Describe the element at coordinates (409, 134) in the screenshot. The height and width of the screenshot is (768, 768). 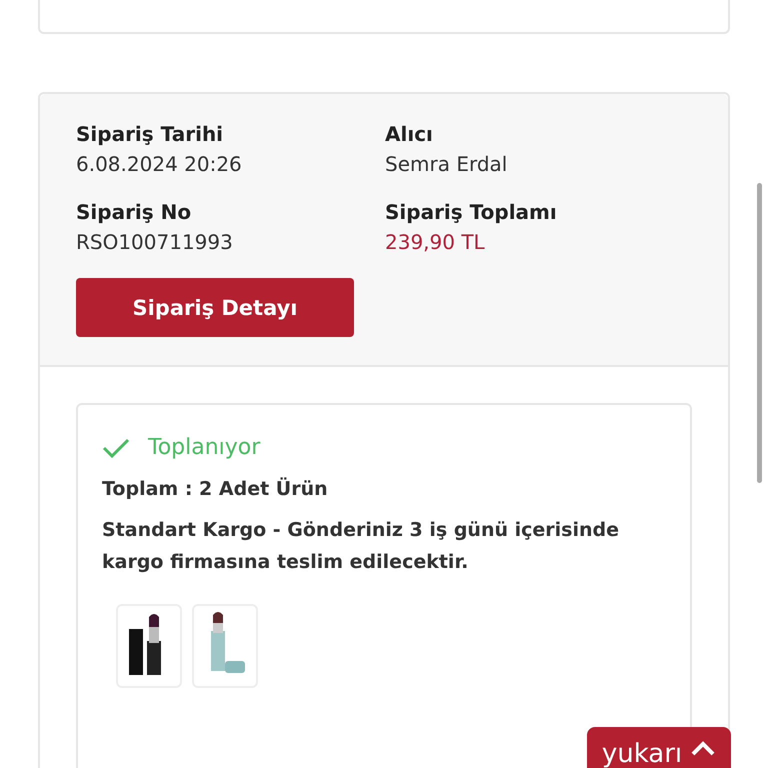
I see `field-label: Alıcı` at that location.